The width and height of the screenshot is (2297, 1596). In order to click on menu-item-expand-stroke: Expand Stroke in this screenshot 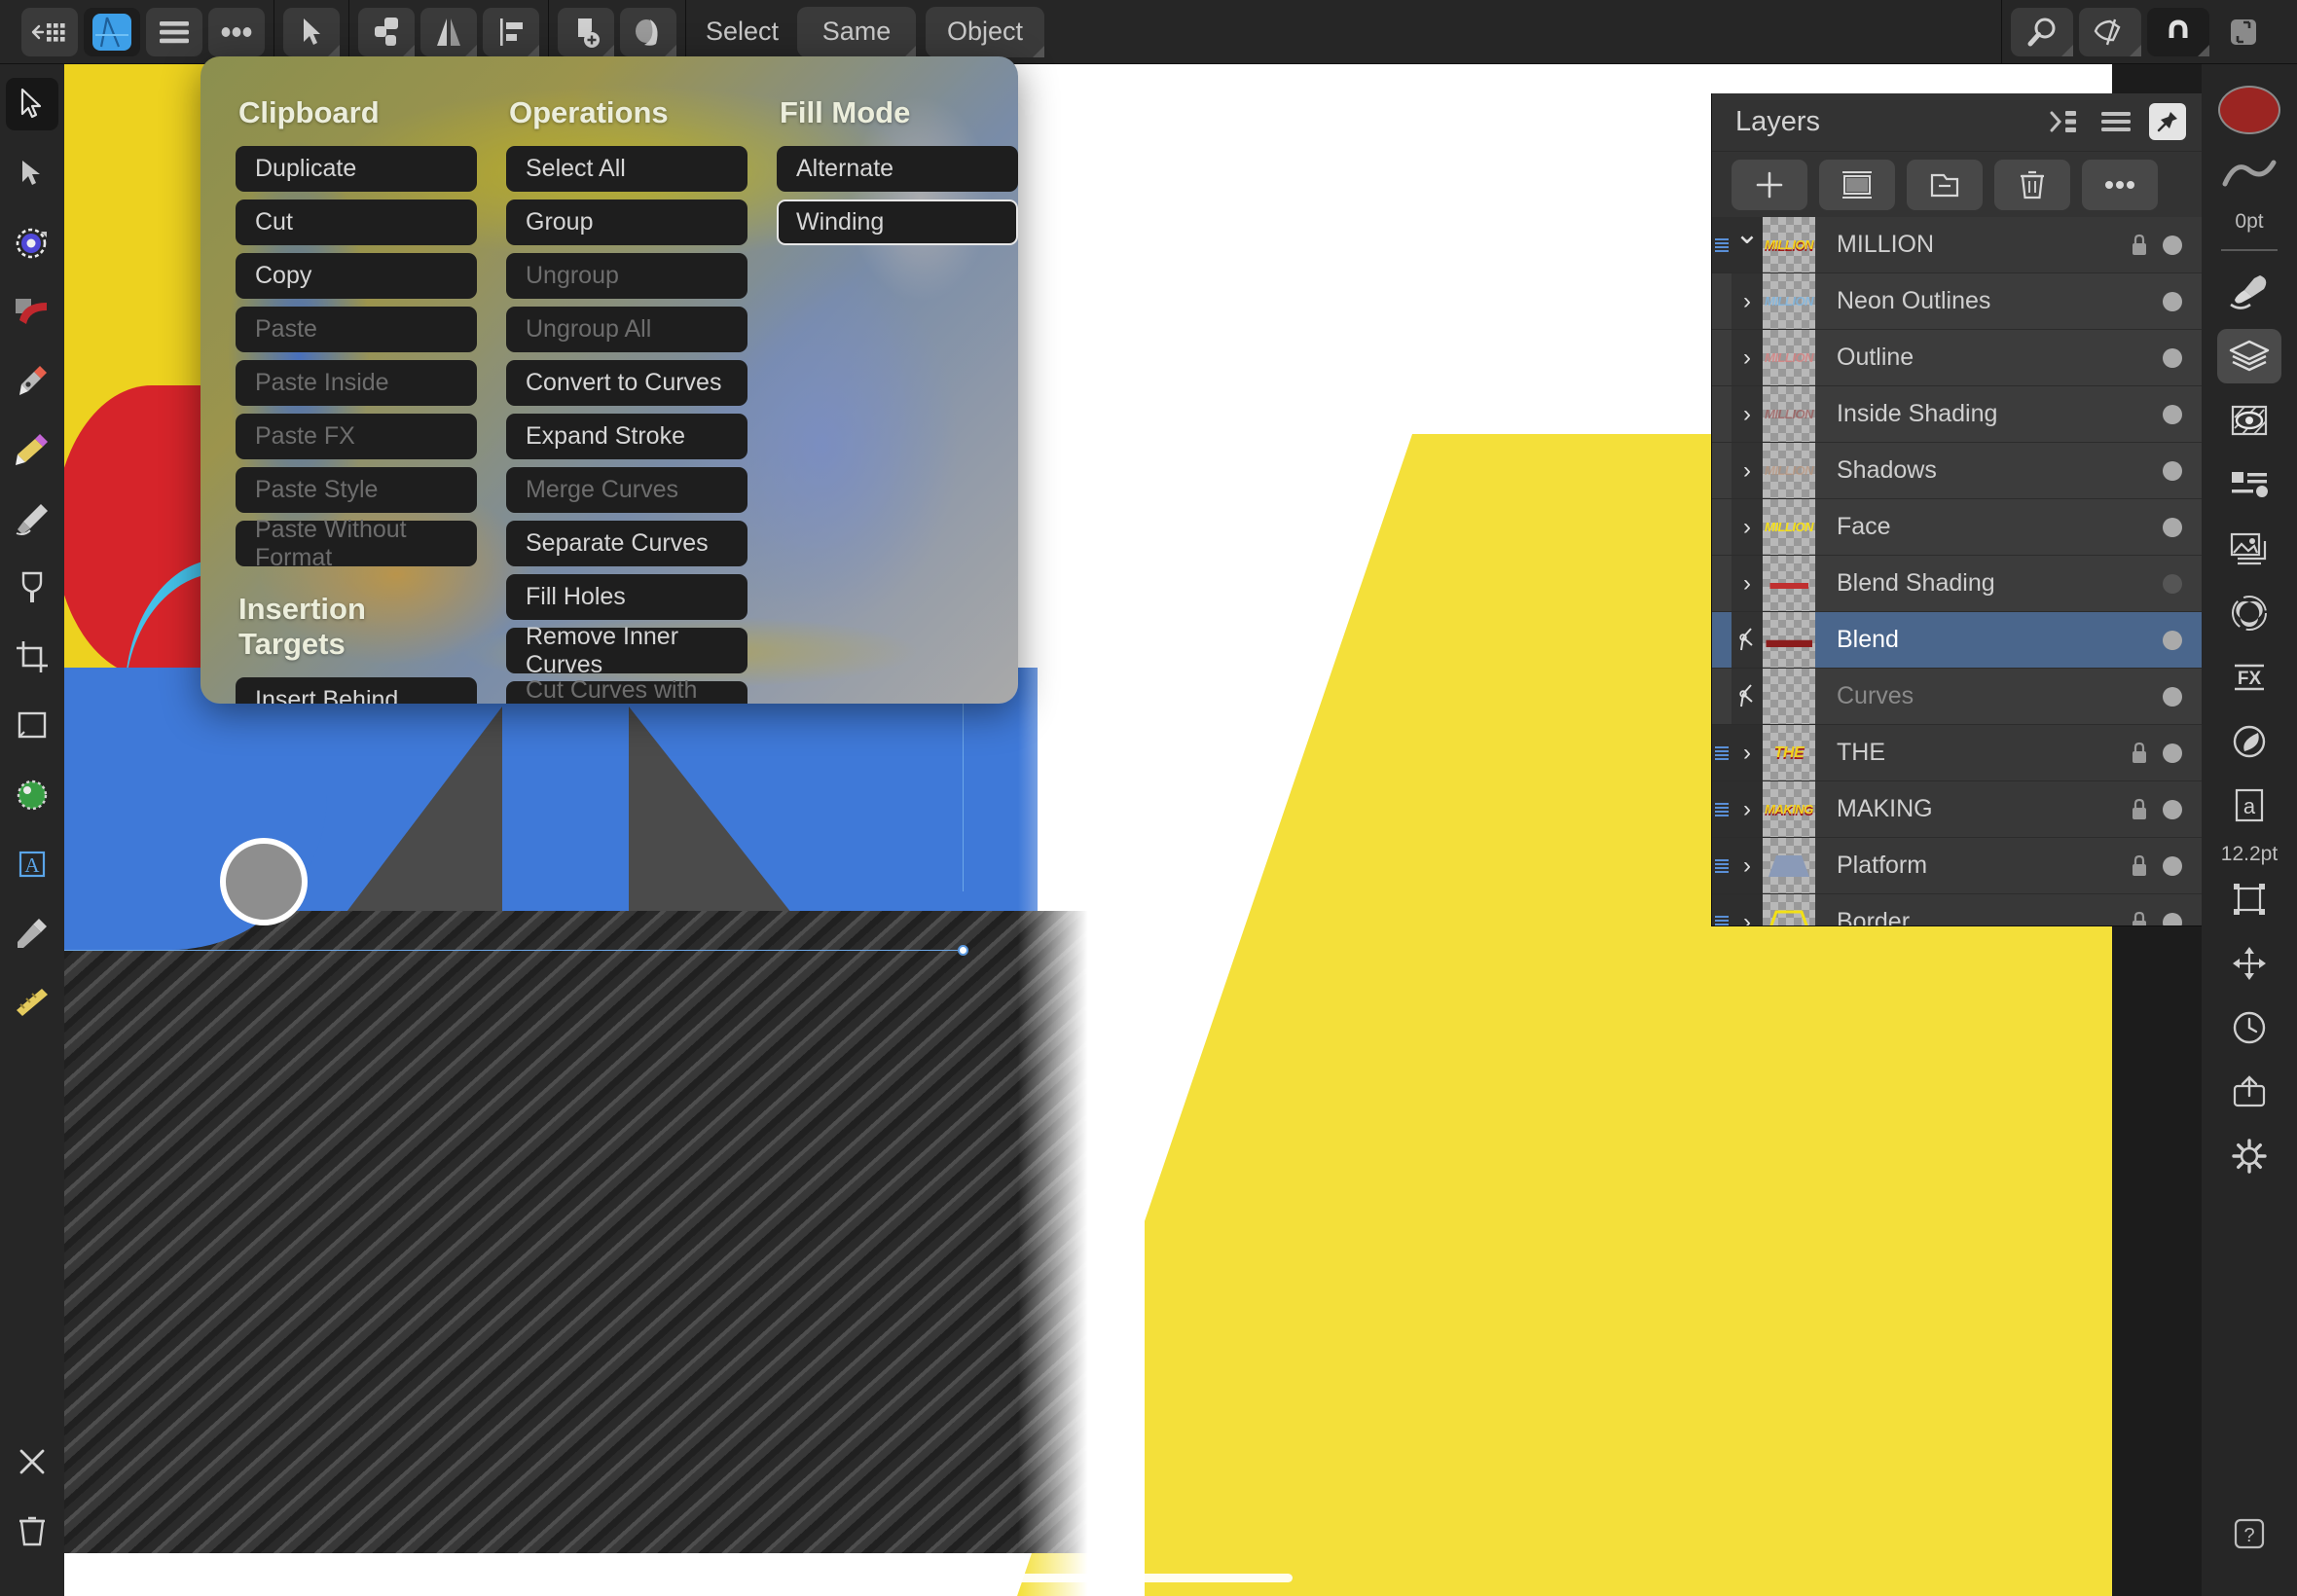, I will do `click(626, 436)`.